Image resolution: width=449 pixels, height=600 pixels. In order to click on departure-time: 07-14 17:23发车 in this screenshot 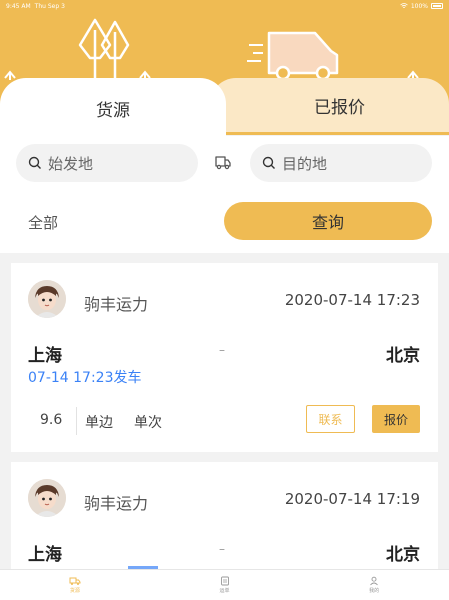, I will do `click(85, 378)`.